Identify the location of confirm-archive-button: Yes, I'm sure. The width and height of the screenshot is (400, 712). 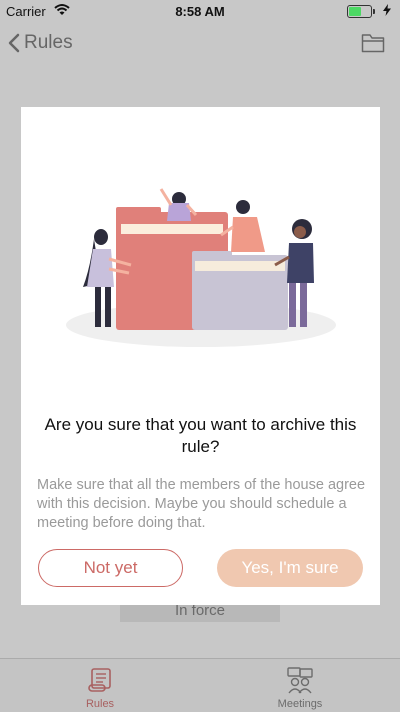
(290, 568).